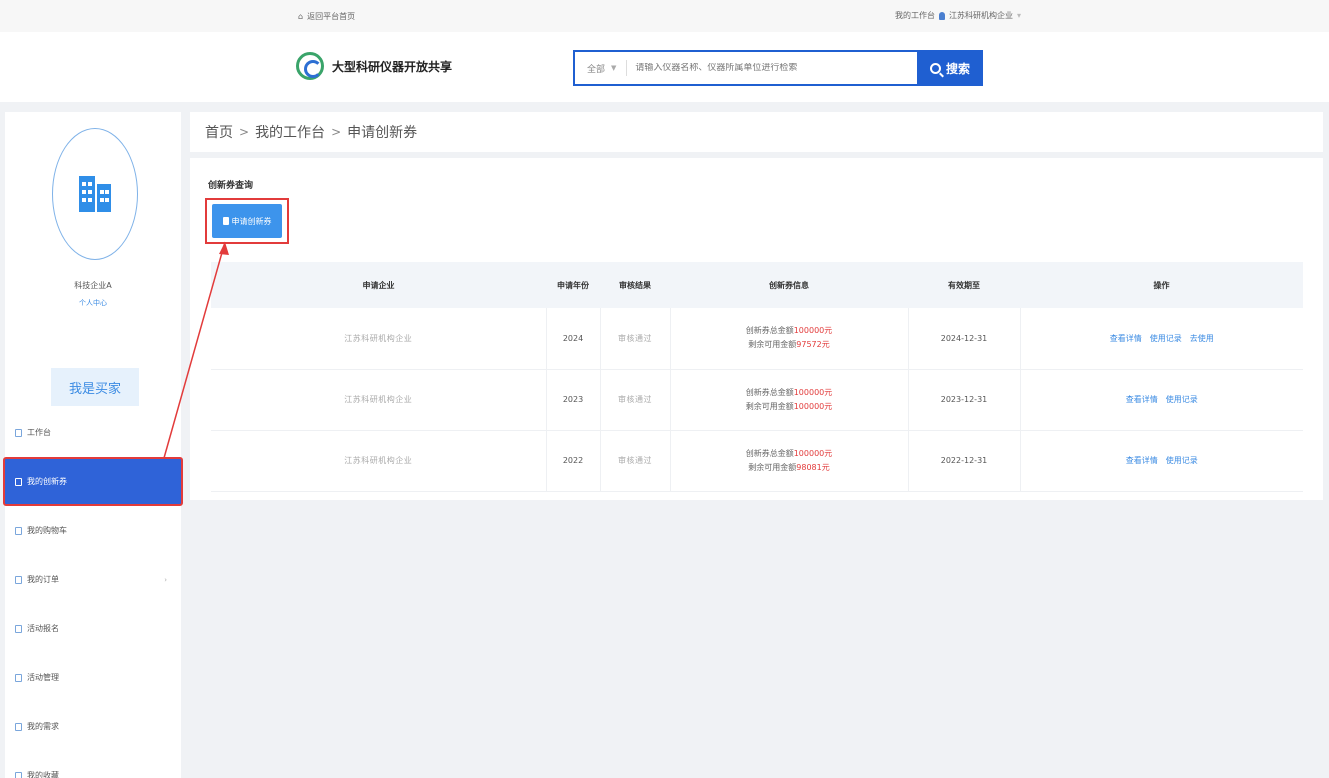 This screenshot has width=1329, height=778. What do you see at coordinates (757, 285) in the screenshot?
I see `table-header-row: 申请企业 申请年份 审核结果 创新券信息 有效期至 操作` at bounding box center [757, 285].